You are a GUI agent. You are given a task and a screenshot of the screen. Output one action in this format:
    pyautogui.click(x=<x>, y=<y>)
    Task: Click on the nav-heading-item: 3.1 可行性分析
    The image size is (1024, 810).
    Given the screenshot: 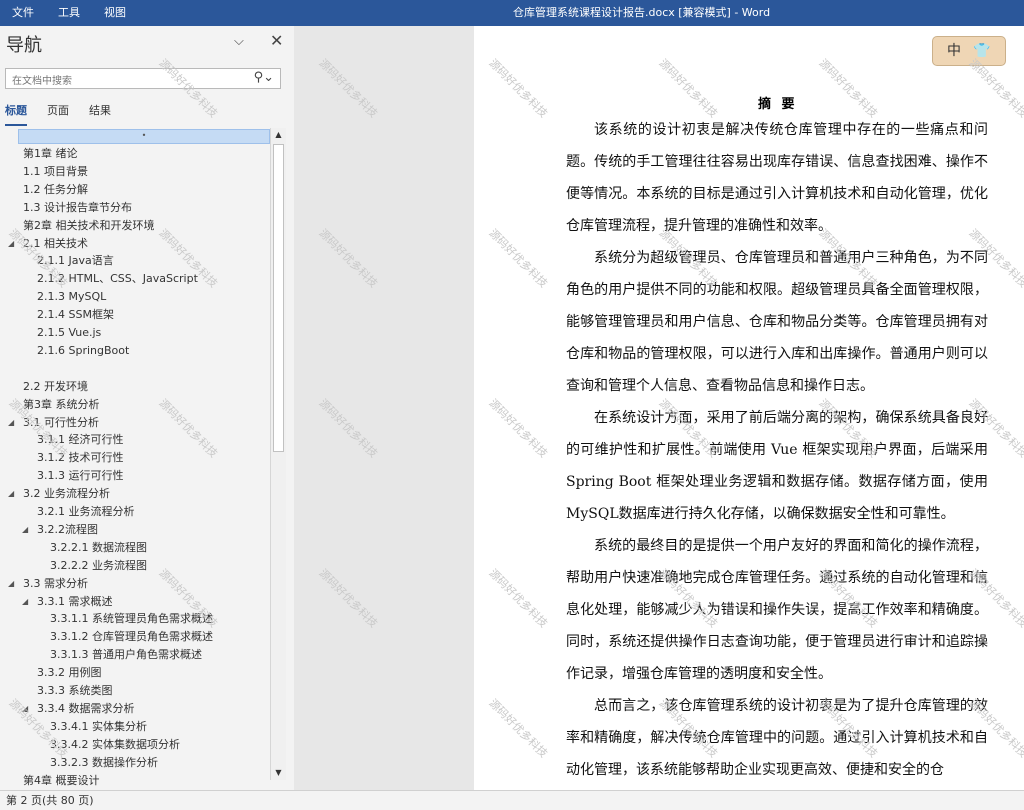 What is the action you would take?
    pyautogui.click(x=61, y=423)
    